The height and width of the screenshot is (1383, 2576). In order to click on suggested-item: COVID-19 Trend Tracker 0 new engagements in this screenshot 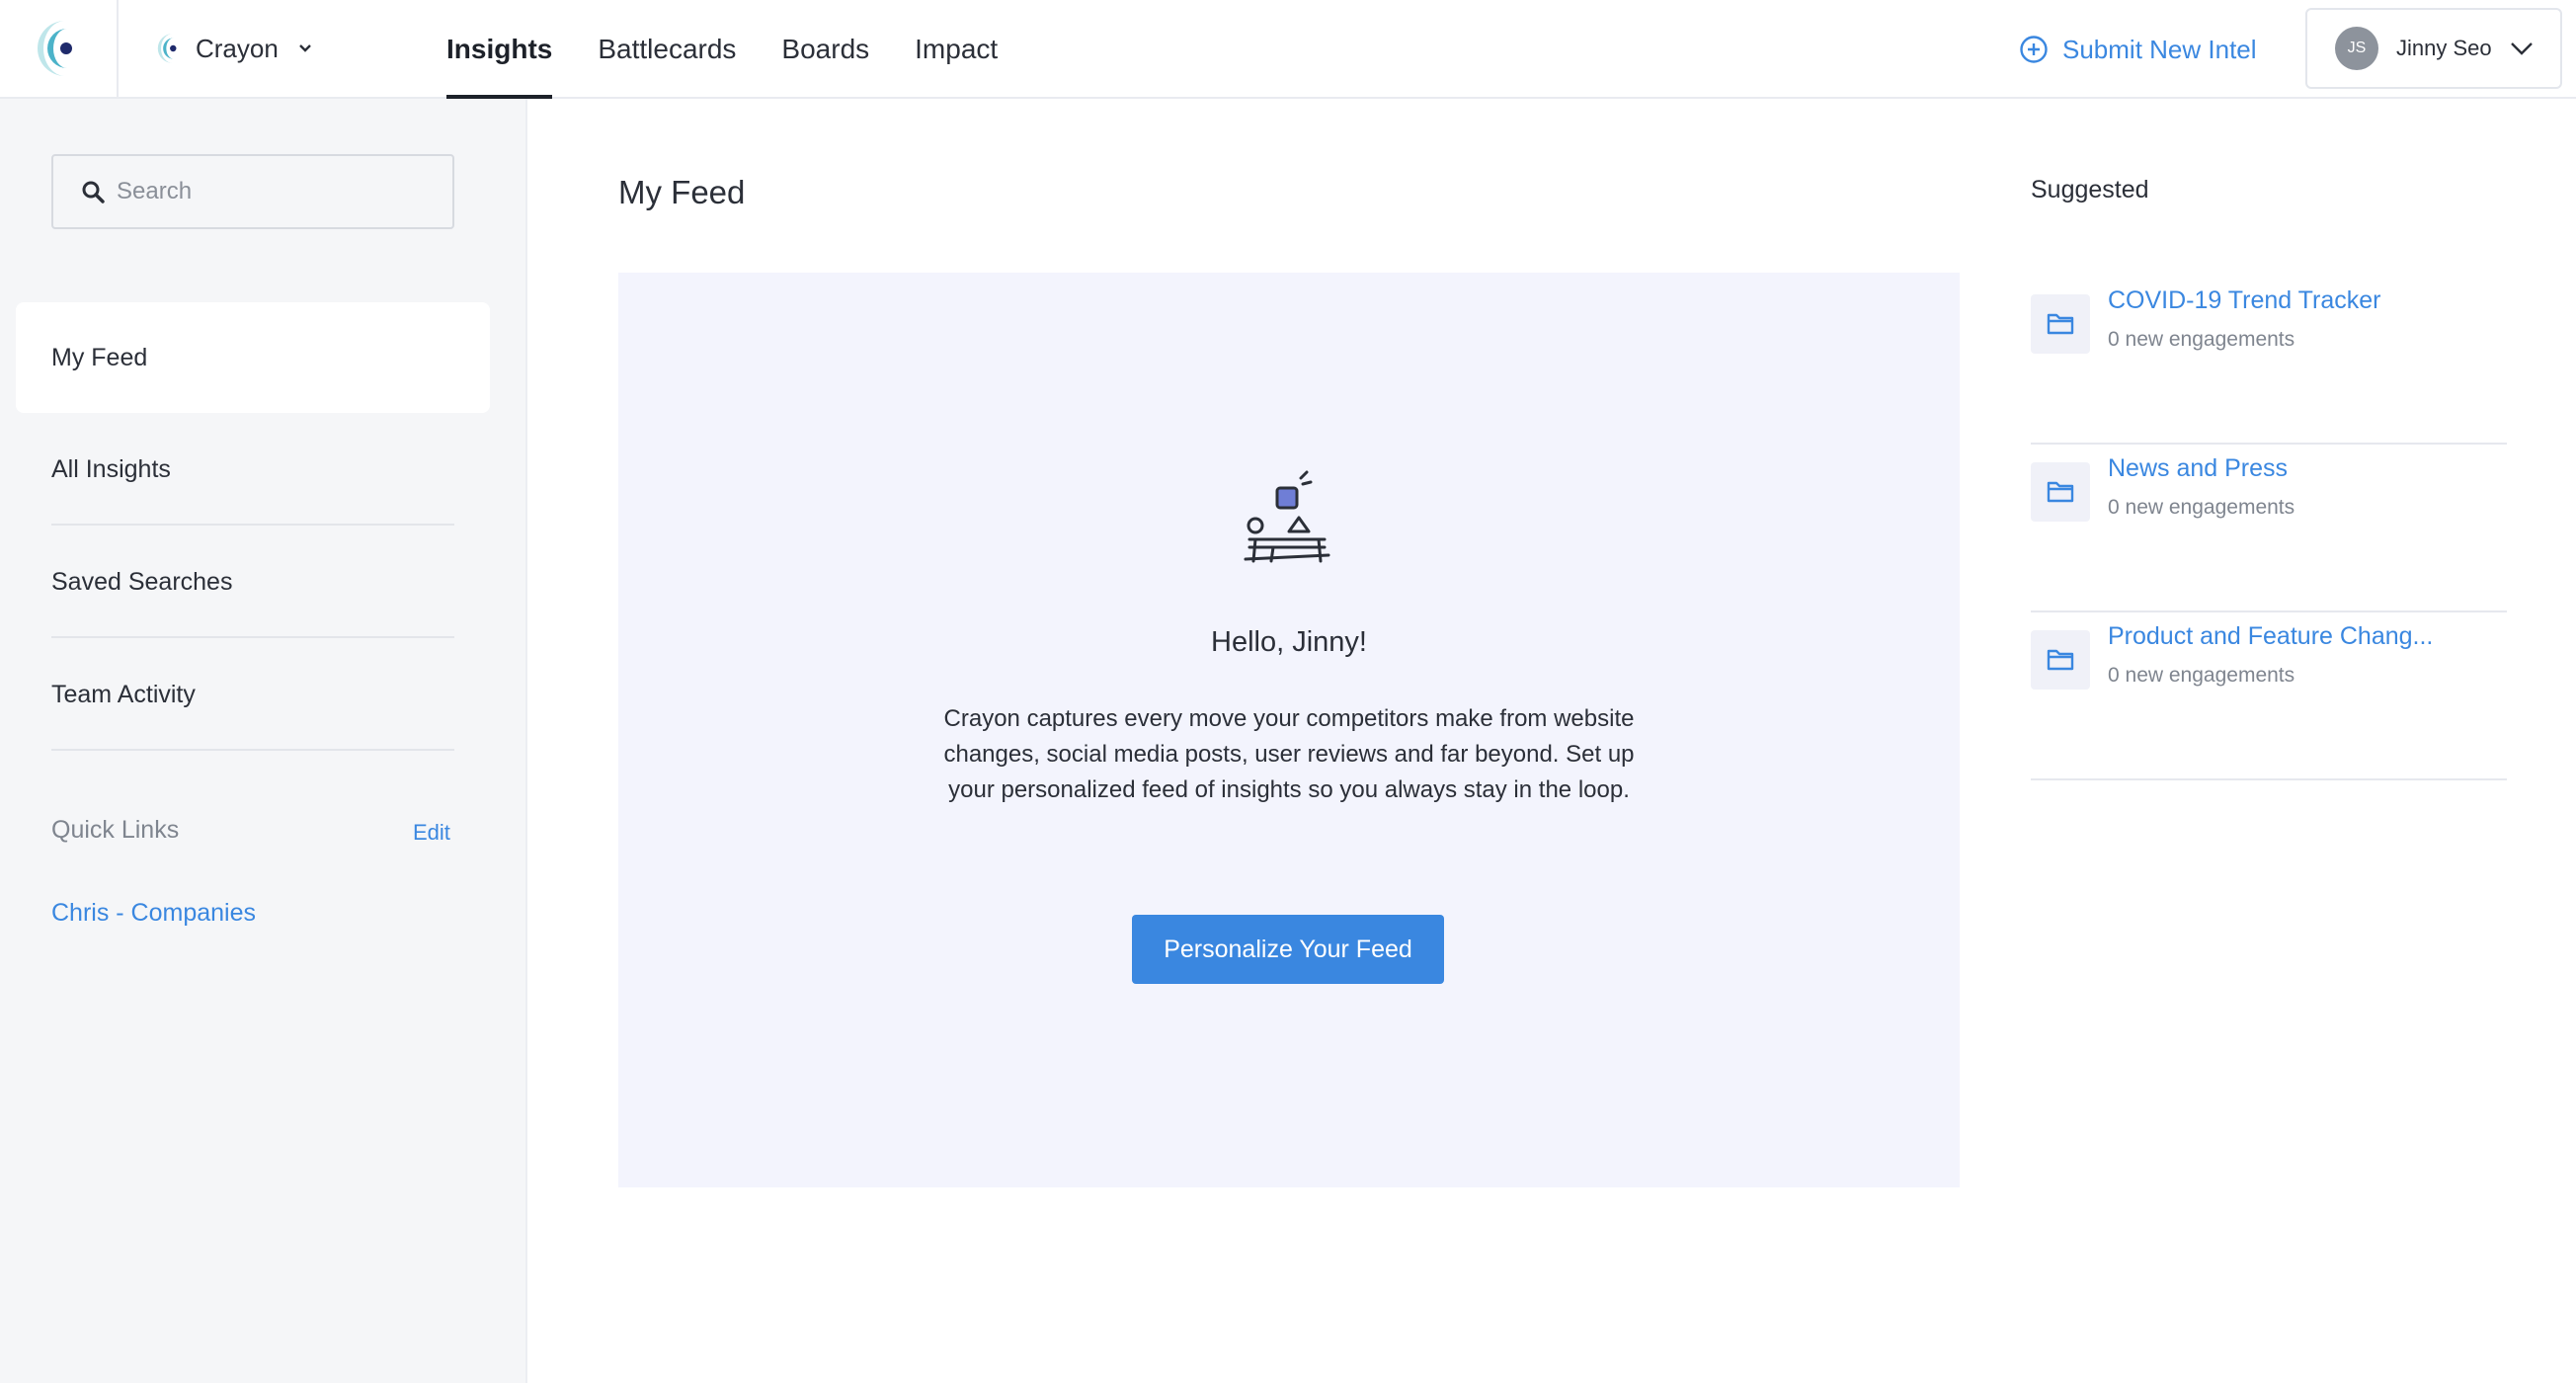, I will do `click(2269, 361)`.